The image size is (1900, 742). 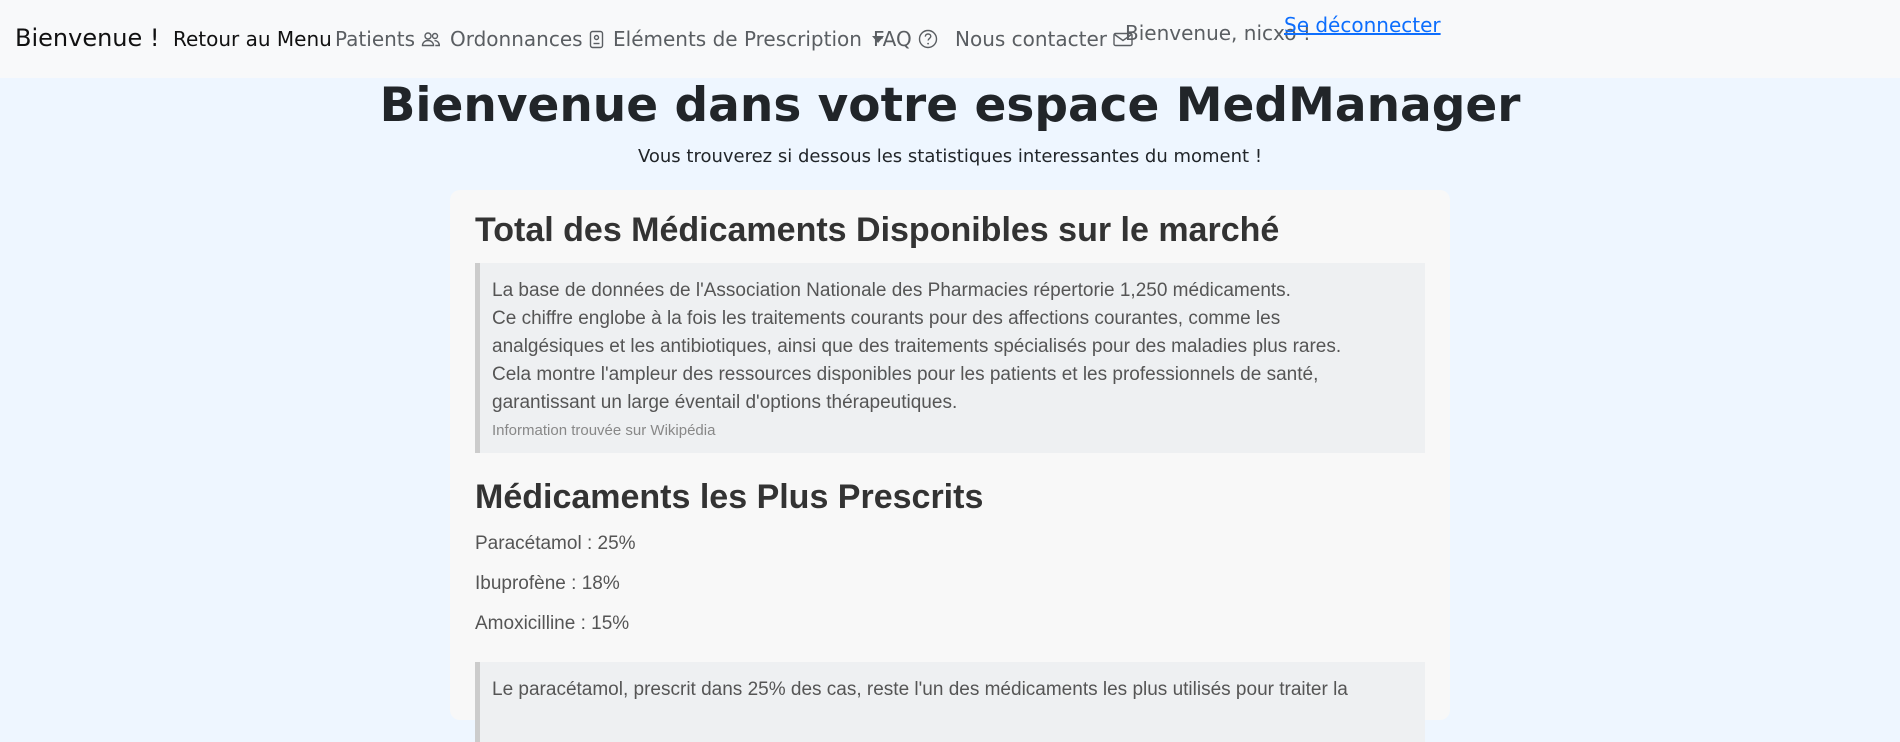 What do you see at coordinates (1218, 33) in the screenshot?
I see `welcome-user-text: Bienvenue, nicxo !` at bounding box center [1218, 33].